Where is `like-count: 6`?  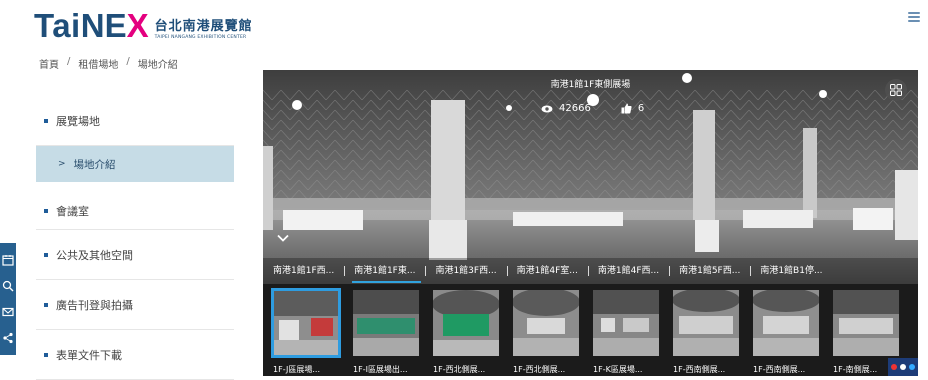 like-count: 6 is located at coordinates (641, 108).